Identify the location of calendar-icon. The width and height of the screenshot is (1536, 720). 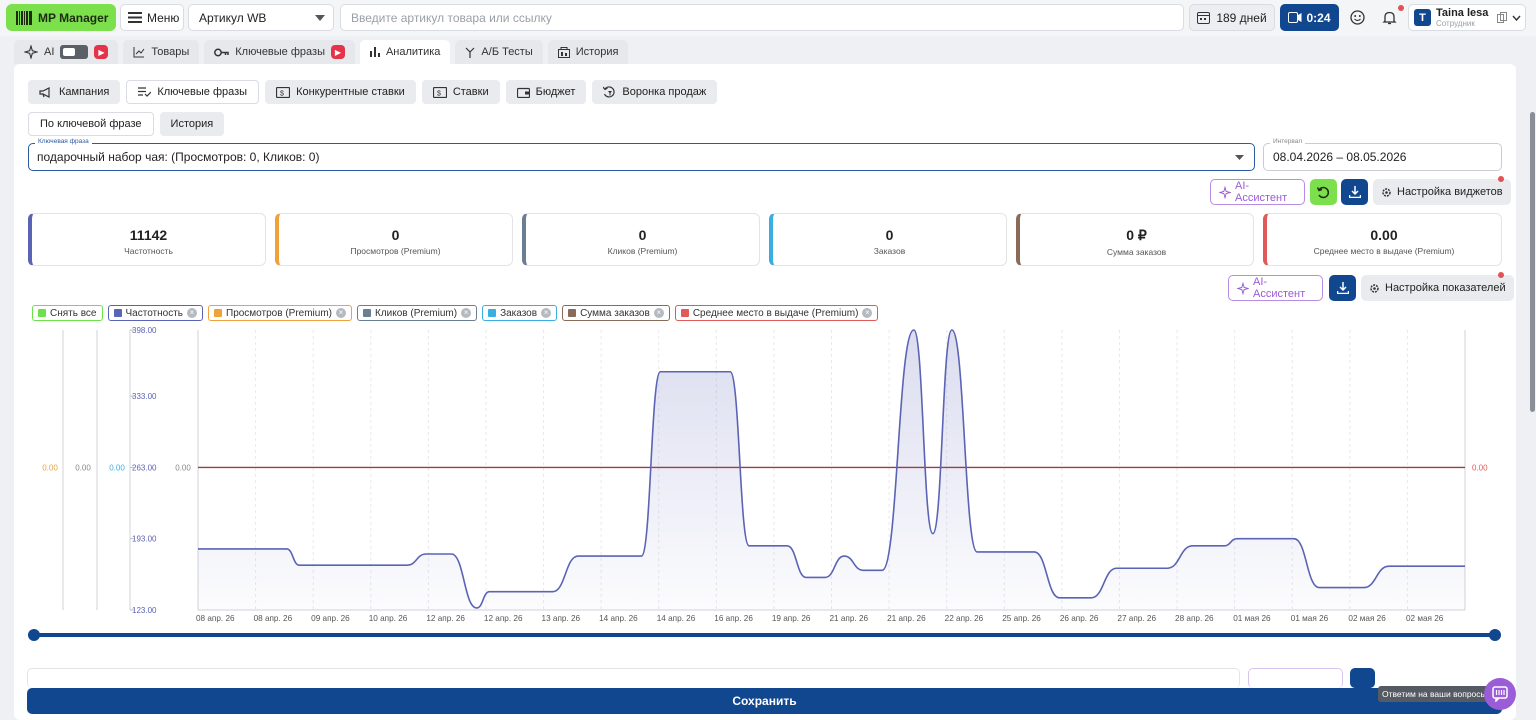
(1204, 18).